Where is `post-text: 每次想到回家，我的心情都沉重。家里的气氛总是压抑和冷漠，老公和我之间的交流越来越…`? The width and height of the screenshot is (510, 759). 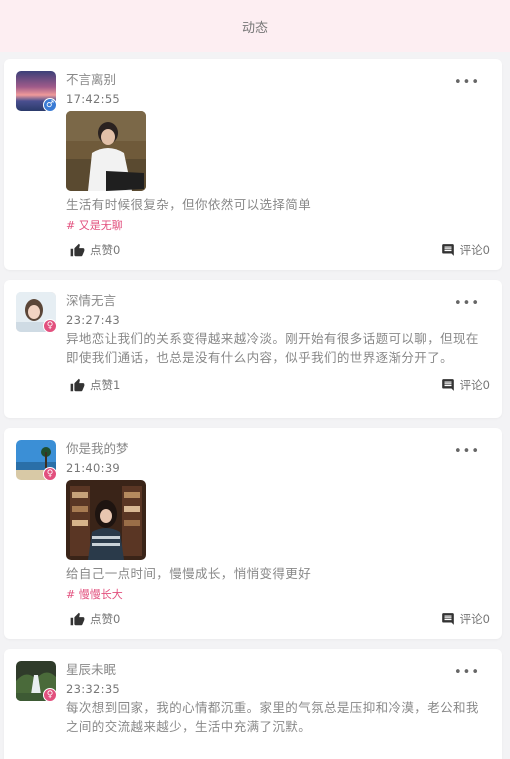 post-text: 每次想到回家，我的心情都沉重。家里的气氛总是压抑和冷漠，老公和我之间的交流越来越… is located at coordinates (272, 717).